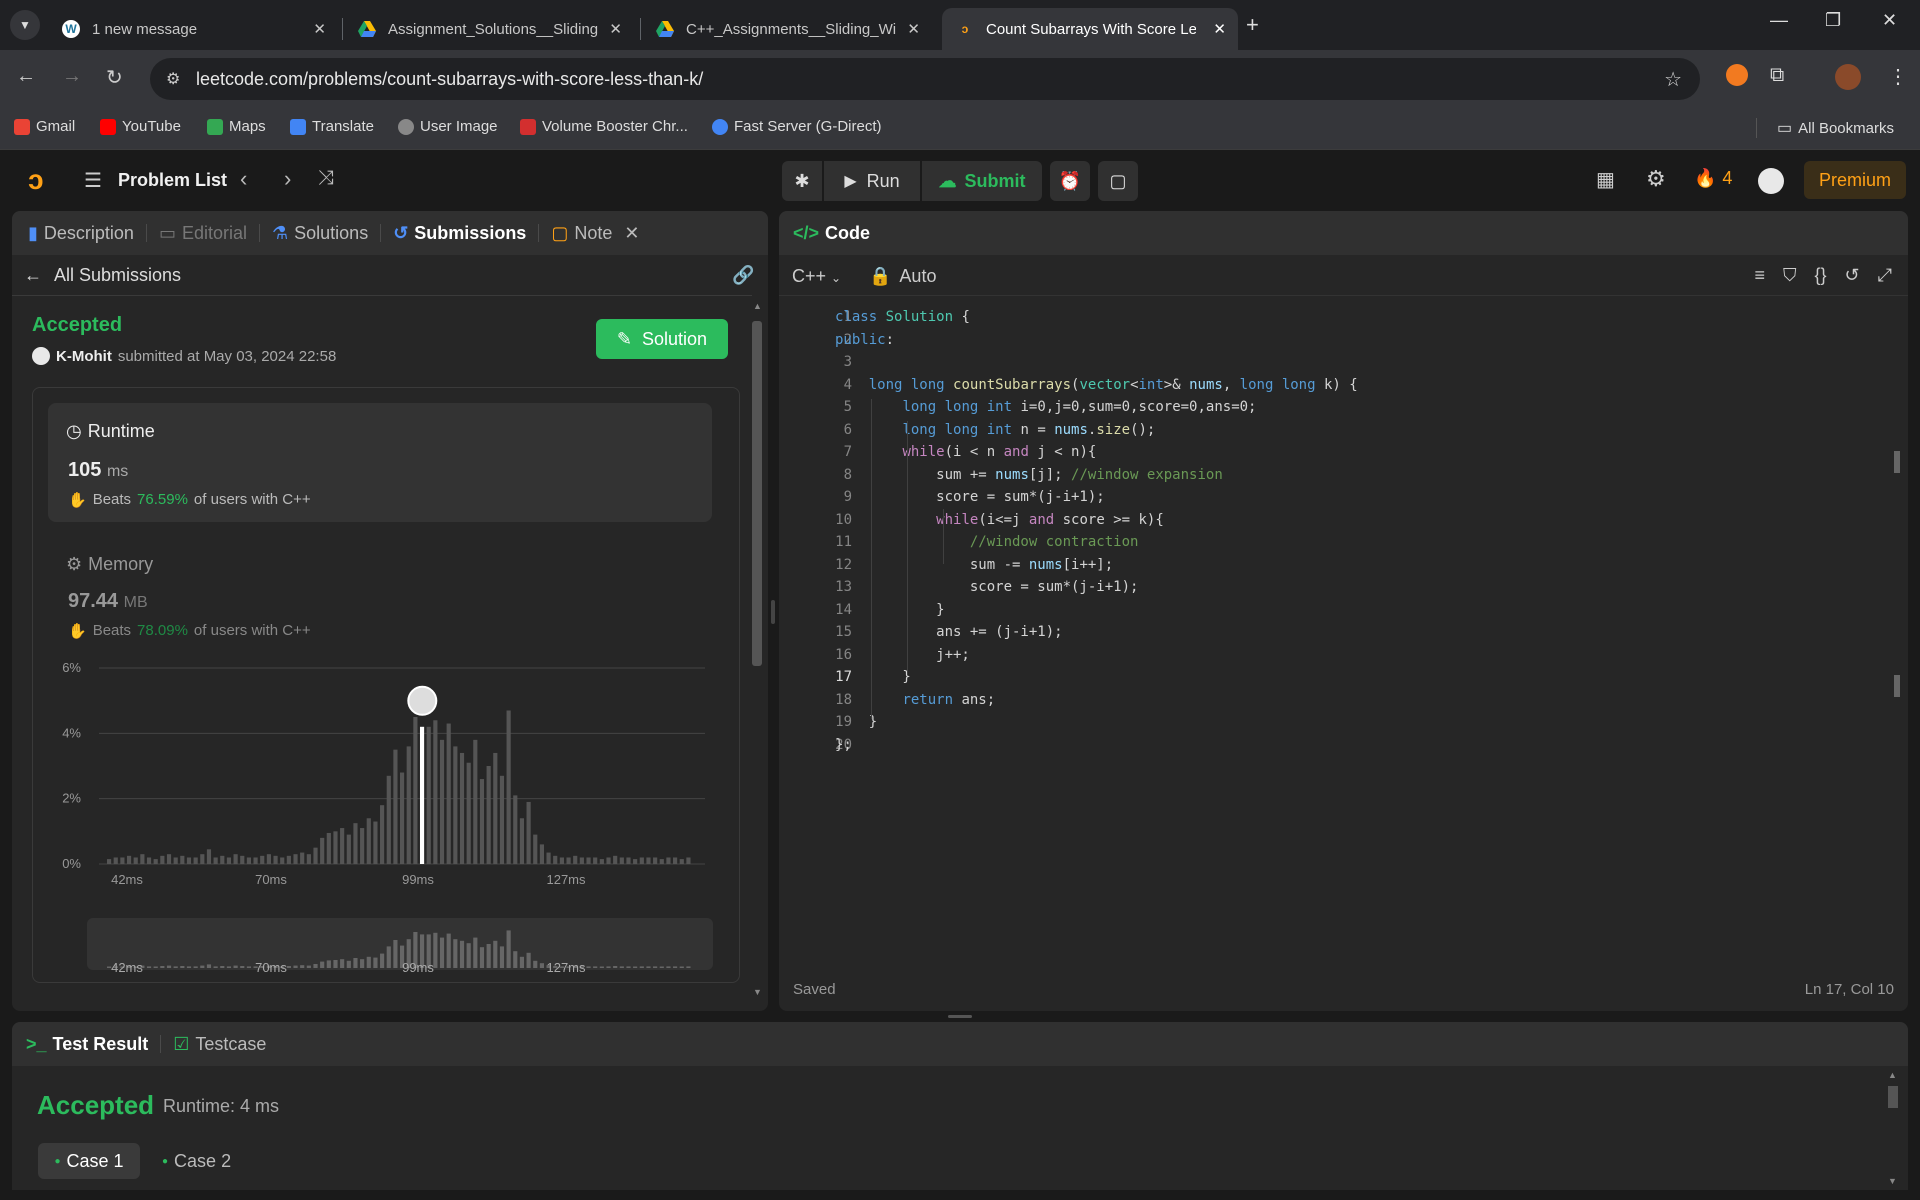 The height and width of the screenshot is (1200, 1920). What do you see at coordinates (25, 25) in the screenshot?
I see `tab-search-button: ▼` at bounding box center [25, 25].